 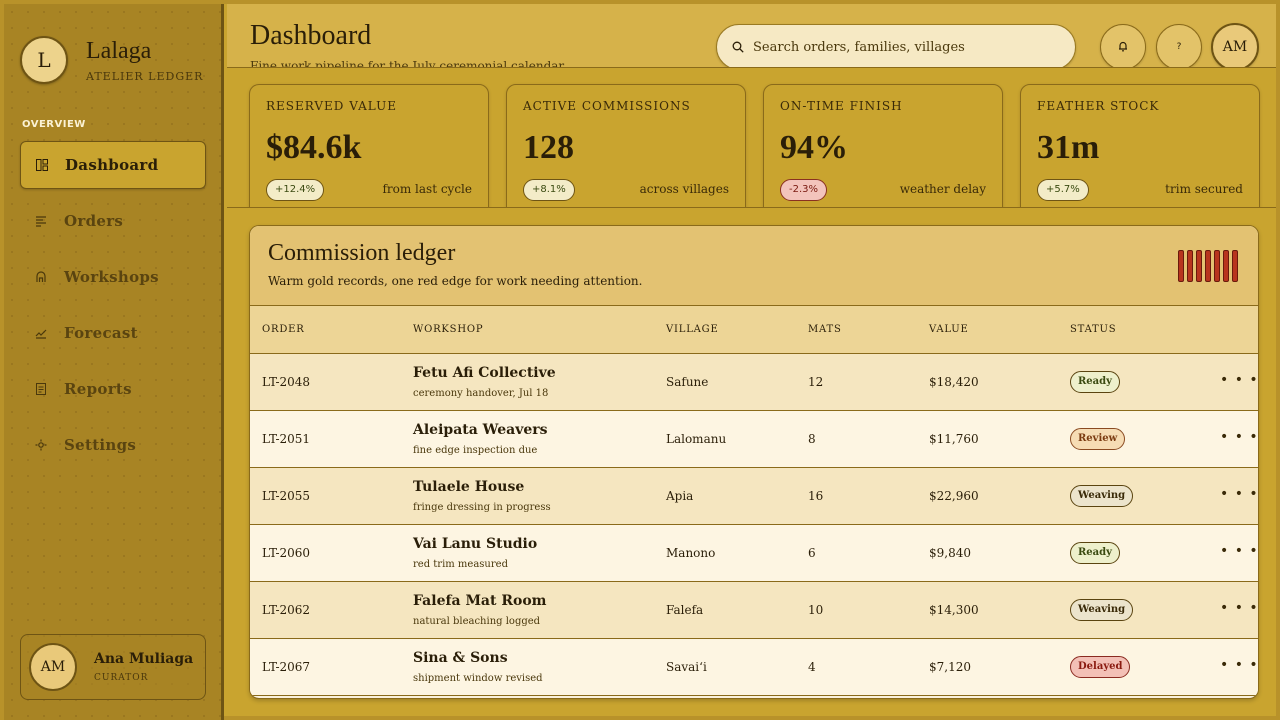 What do you see at coordinates (283, 329) in the screenshot?
I see `column-header-order: ORDER` at bounding box center [283, 329].